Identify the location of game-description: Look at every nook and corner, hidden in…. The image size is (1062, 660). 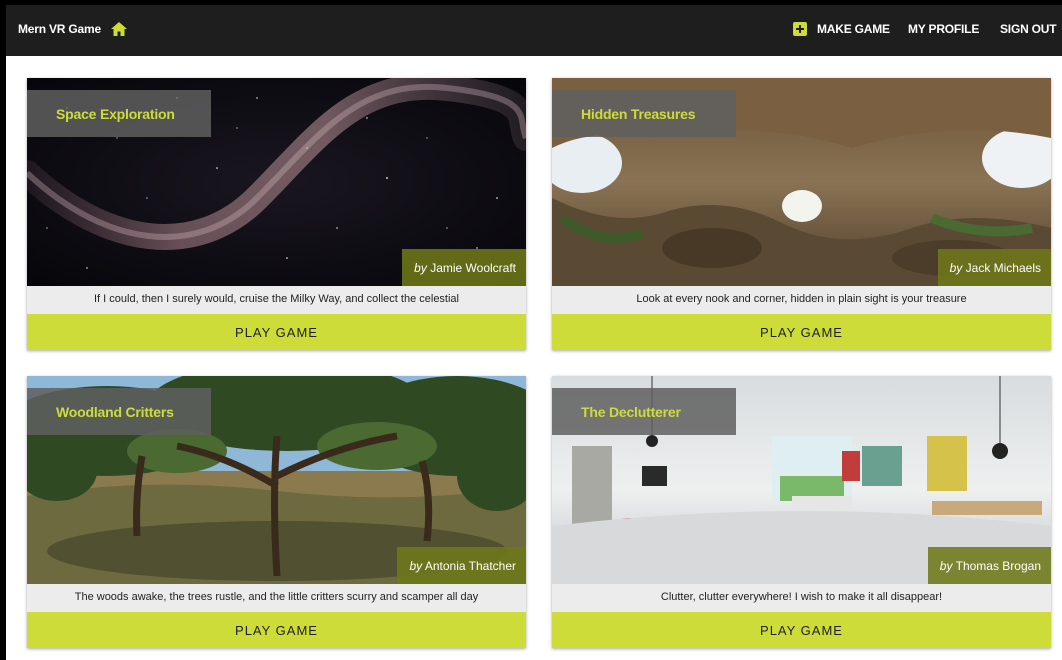
(801, 300).